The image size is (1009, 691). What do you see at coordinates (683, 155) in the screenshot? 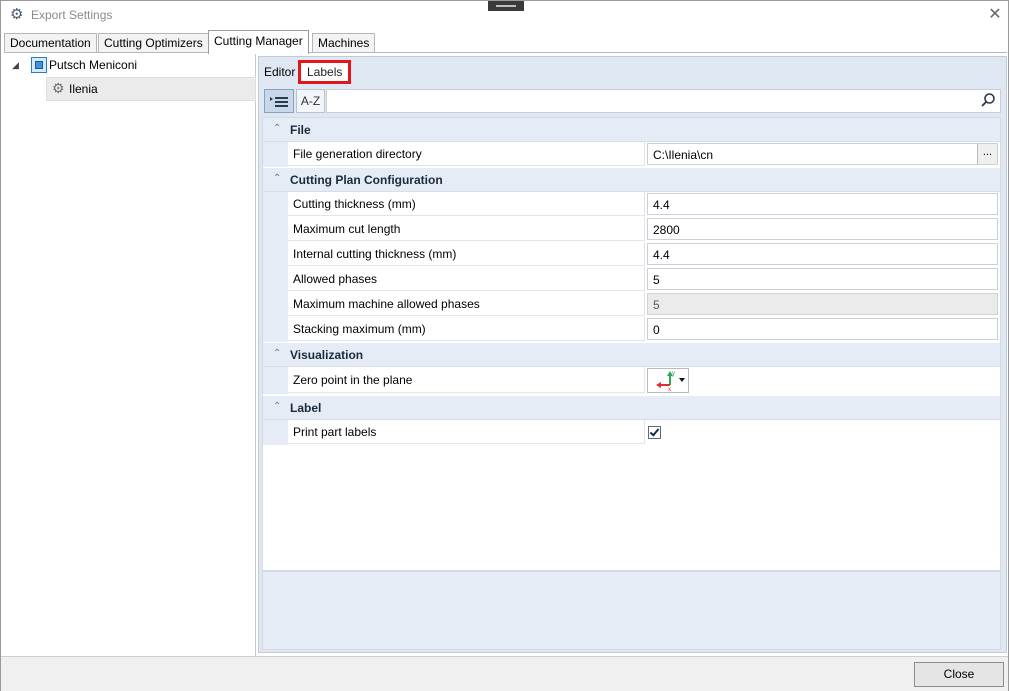
I see `directory-value: C:\Ilenia\cn` at bounding box center [683, 155].